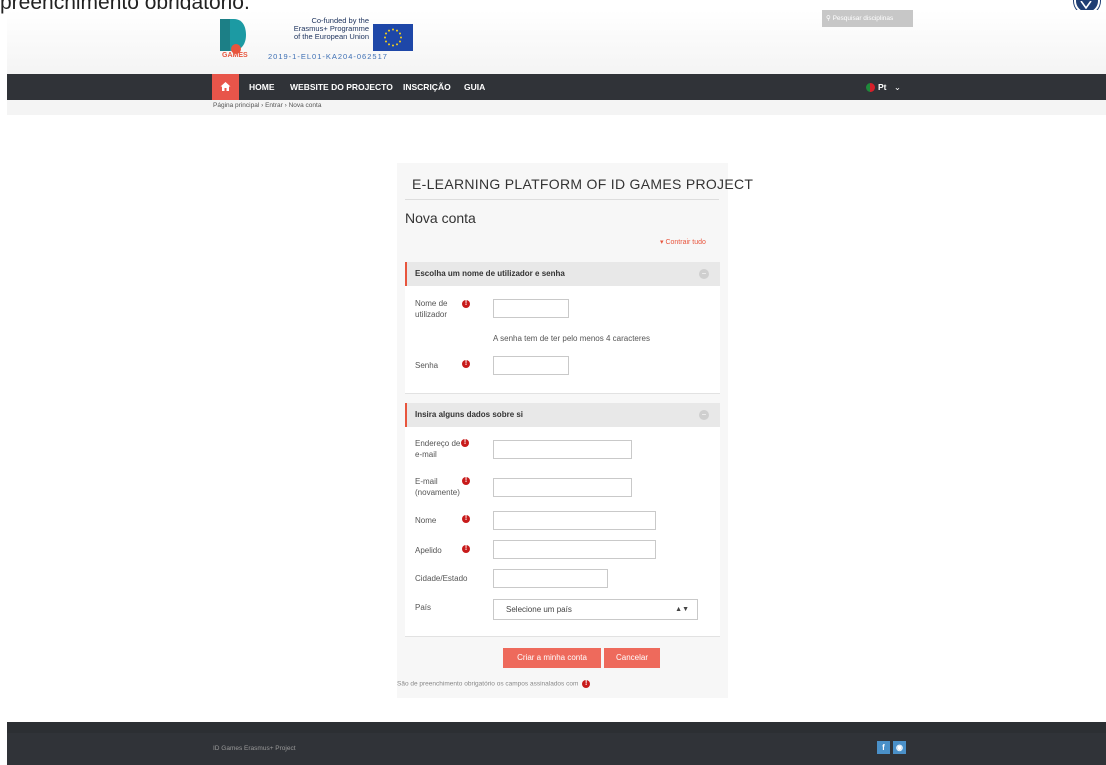 This screenshot has height=765, width=1106. I want to click on country-label: País, so click(423, 607).